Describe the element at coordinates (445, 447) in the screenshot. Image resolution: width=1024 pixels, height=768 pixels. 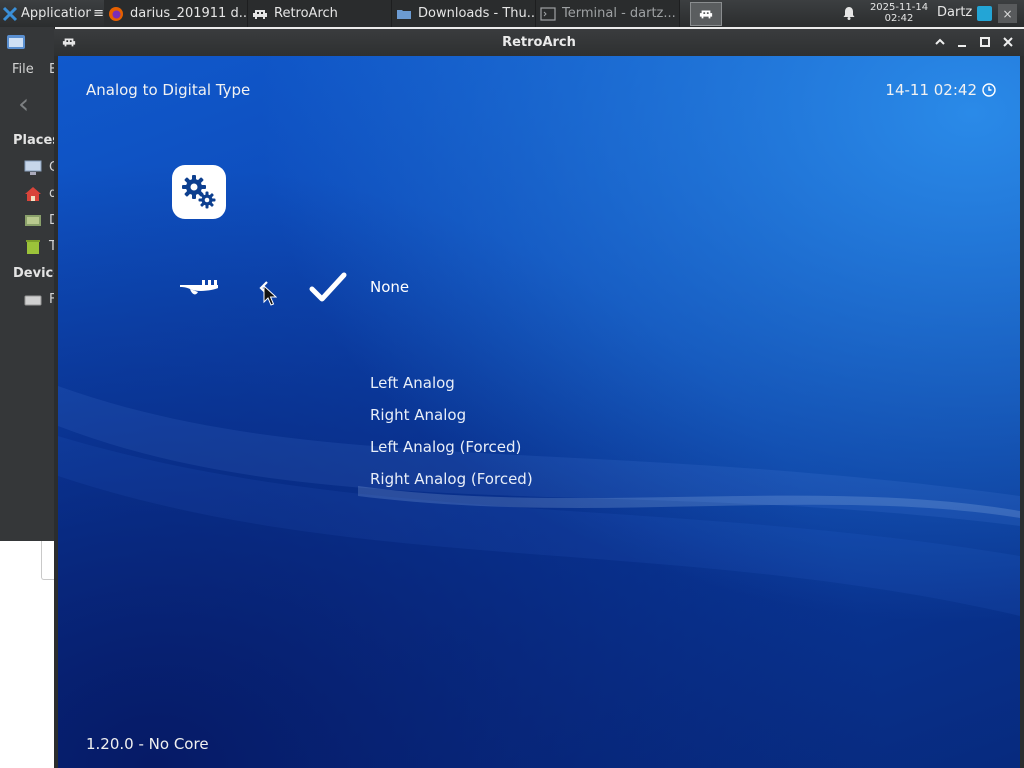
I see `option-left-analog-forced: Left Analog (Forced)` at that location.